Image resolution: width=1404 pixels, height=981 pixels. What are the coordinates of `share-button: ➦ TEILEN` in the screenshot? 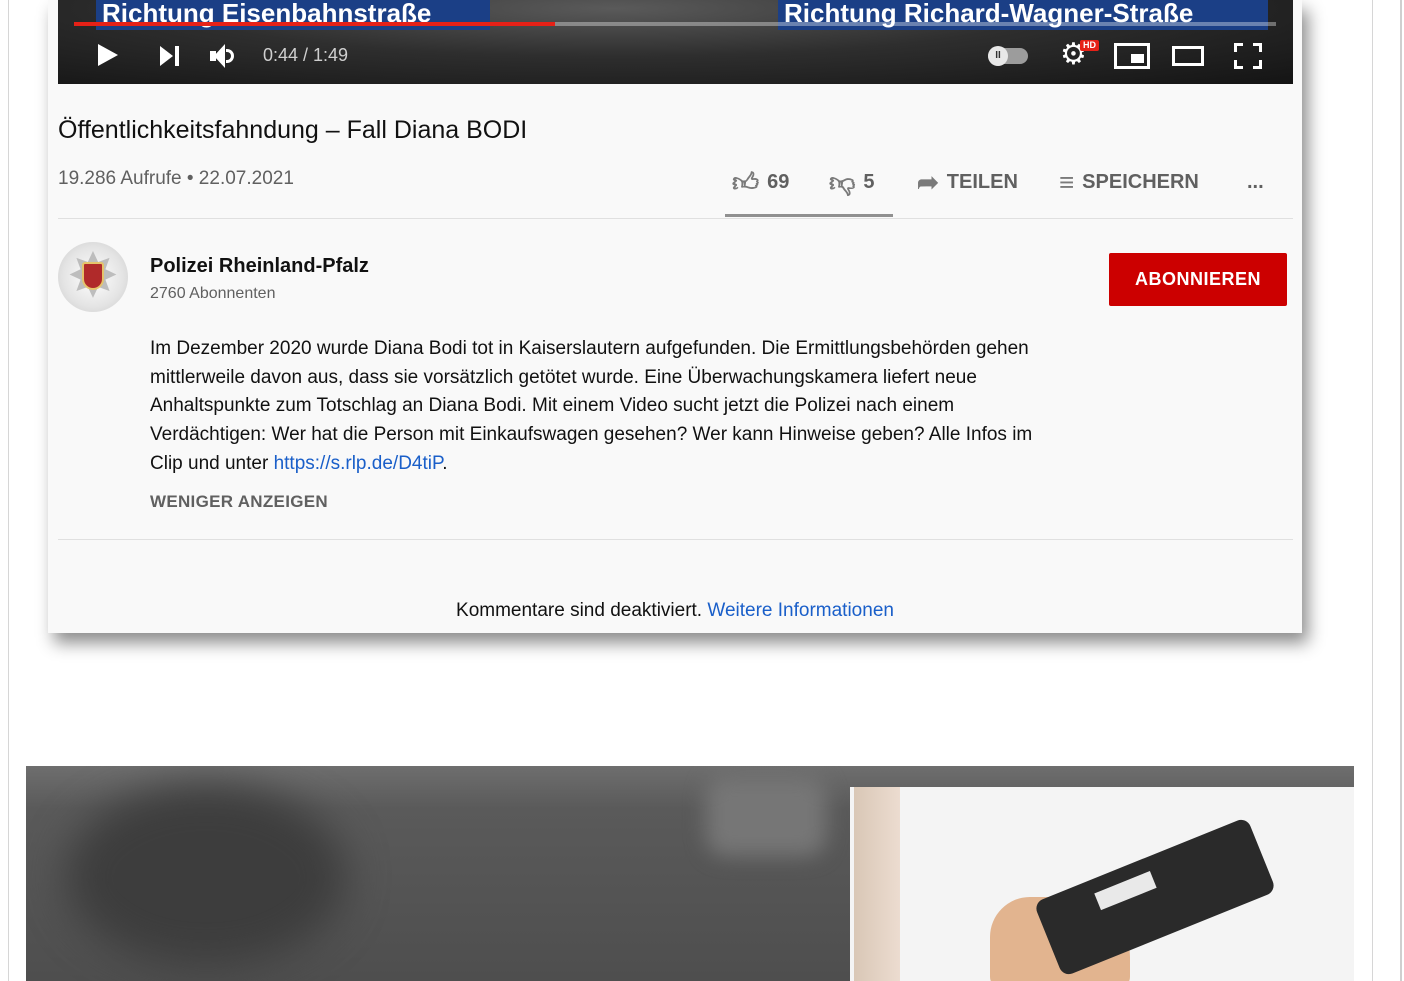 It's located at (967, 182).